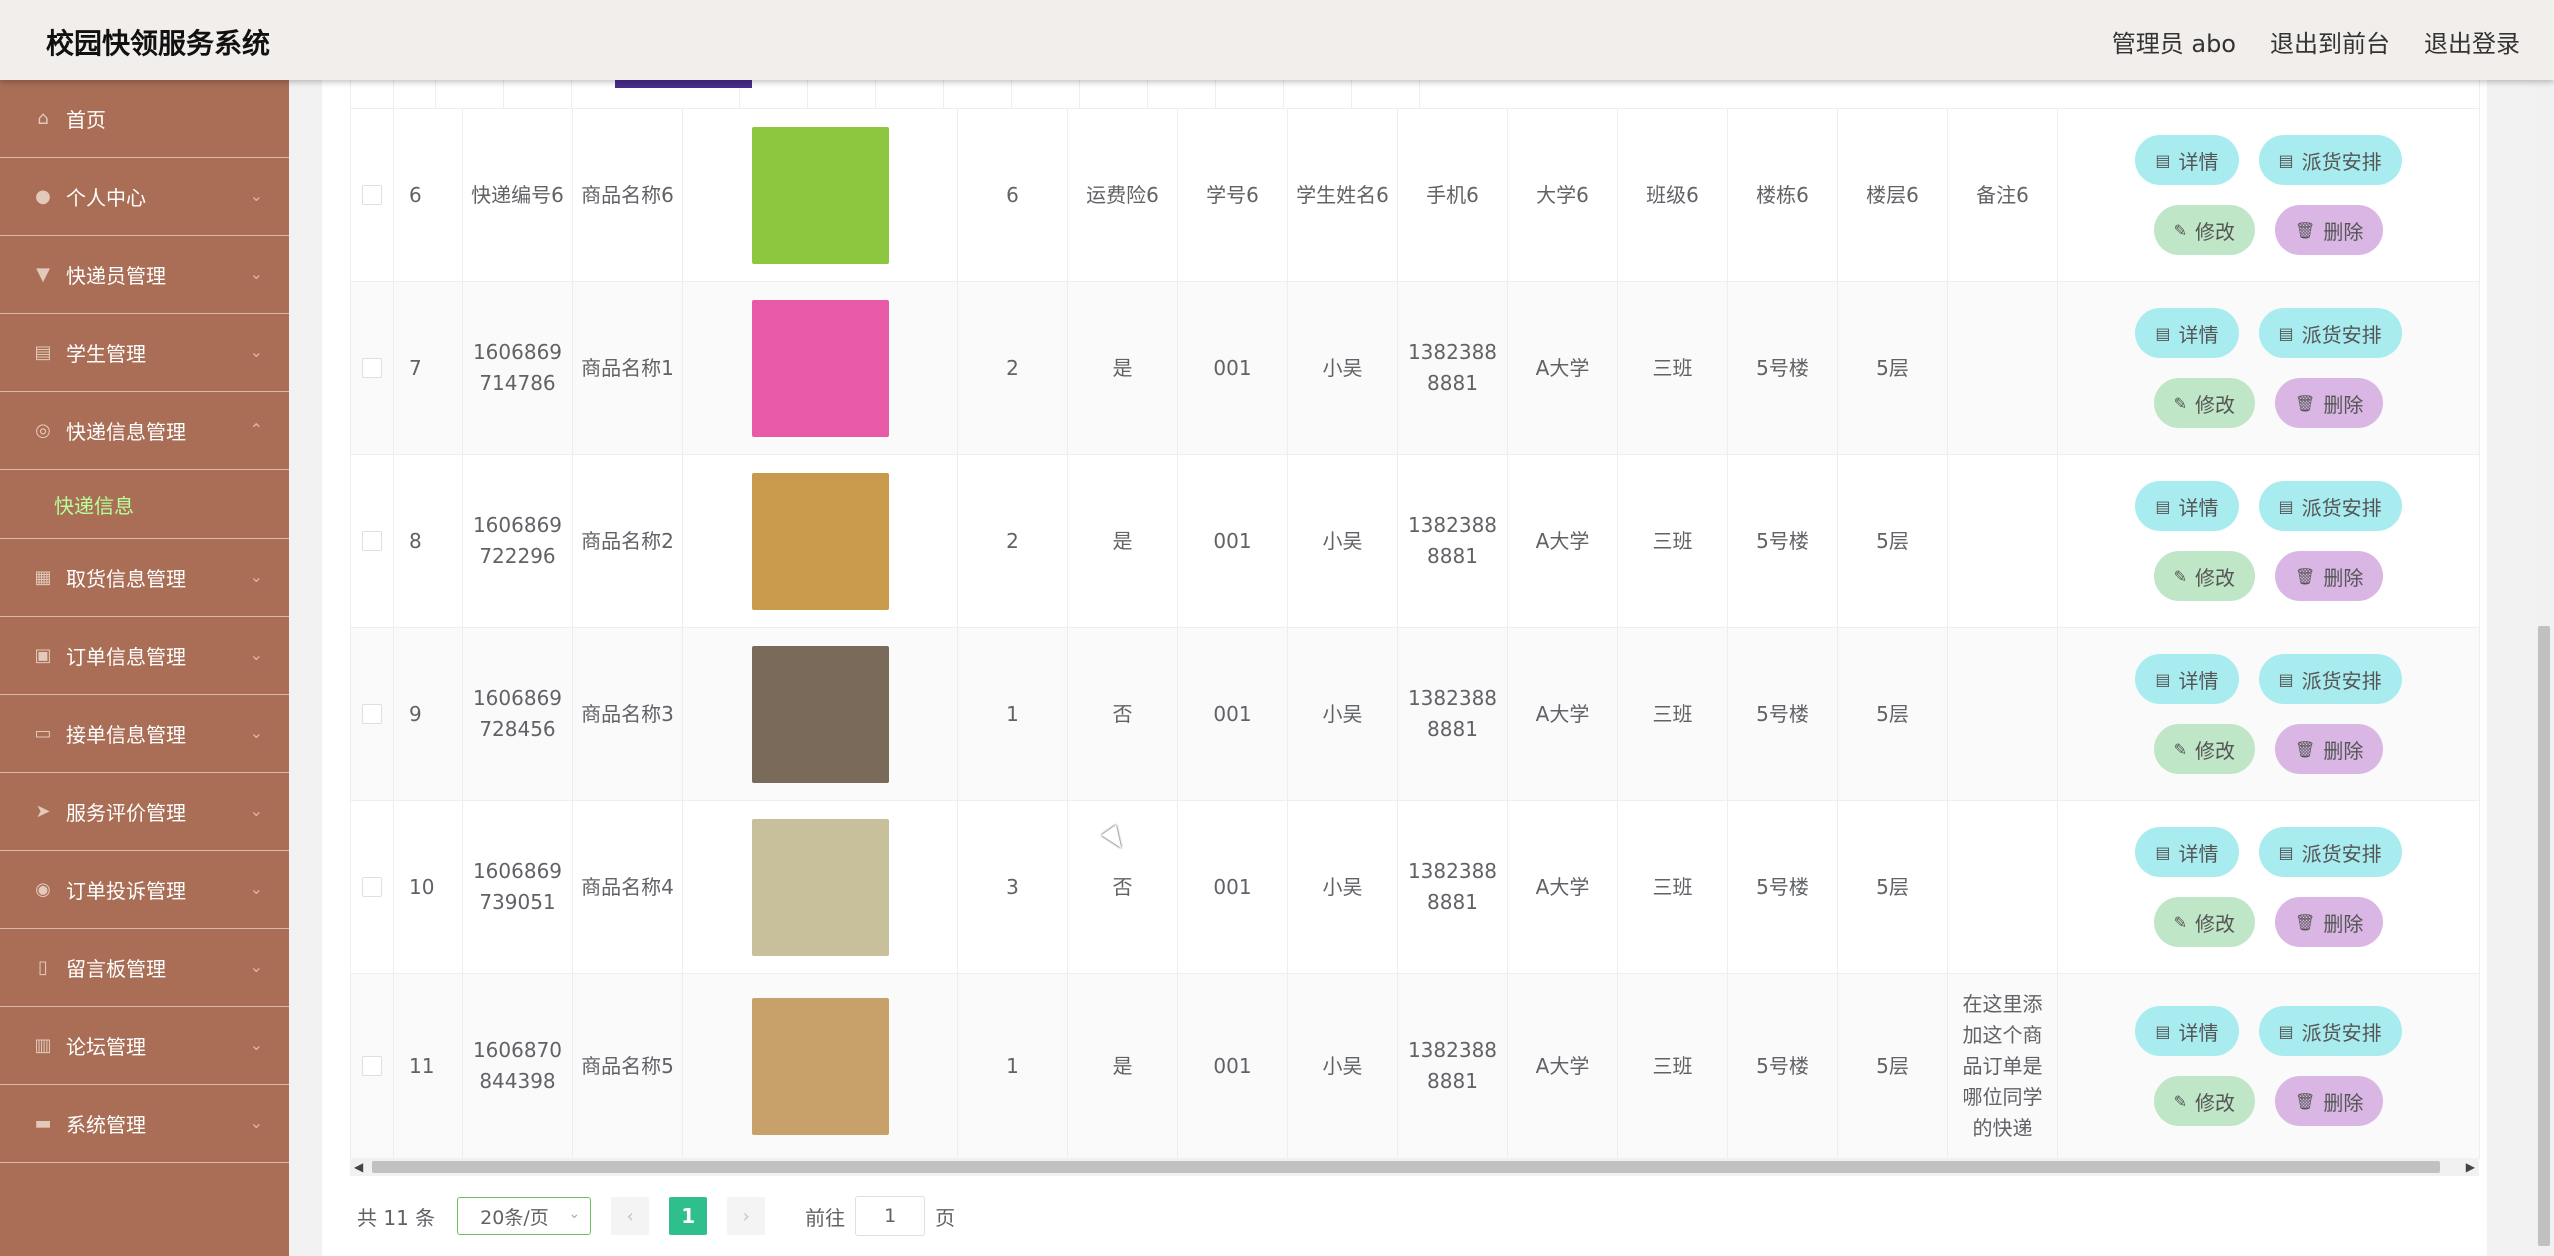 The height and width of the screenshot is (1256, 2554). What do you see at coordinates (2472, 41) in the screenshot?
I see `logout-link: 退出登录` at bounding box center [2472, 41].